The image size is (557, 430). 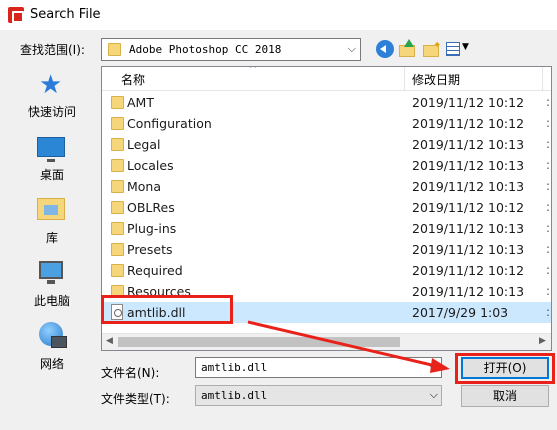 I want to click on annotation-arrow, so click(x=348, y=346).